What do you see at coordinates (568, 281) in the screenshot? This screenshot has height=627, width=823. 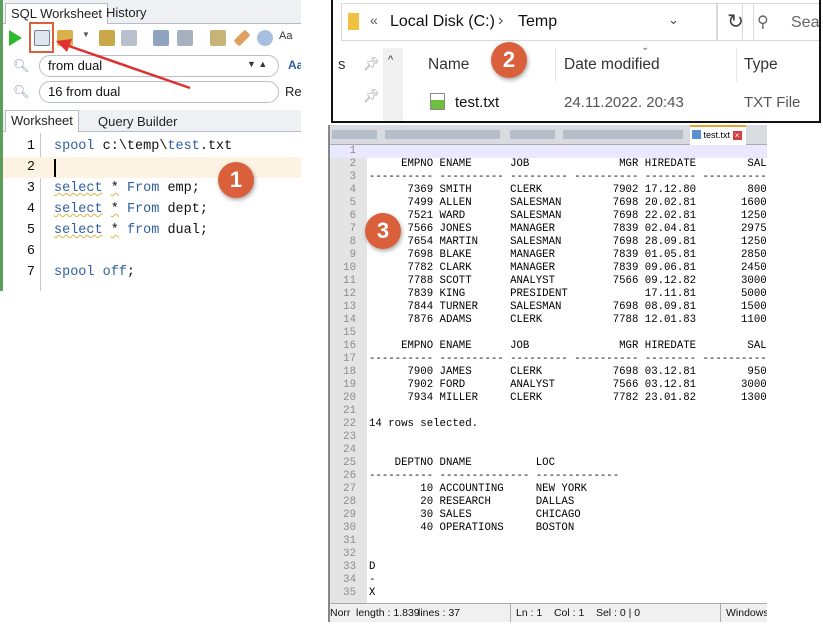 I see `line-text: 7788 SCOTT ANALYST 7566 09.12.82 3000` at bounding box center [568, 281].